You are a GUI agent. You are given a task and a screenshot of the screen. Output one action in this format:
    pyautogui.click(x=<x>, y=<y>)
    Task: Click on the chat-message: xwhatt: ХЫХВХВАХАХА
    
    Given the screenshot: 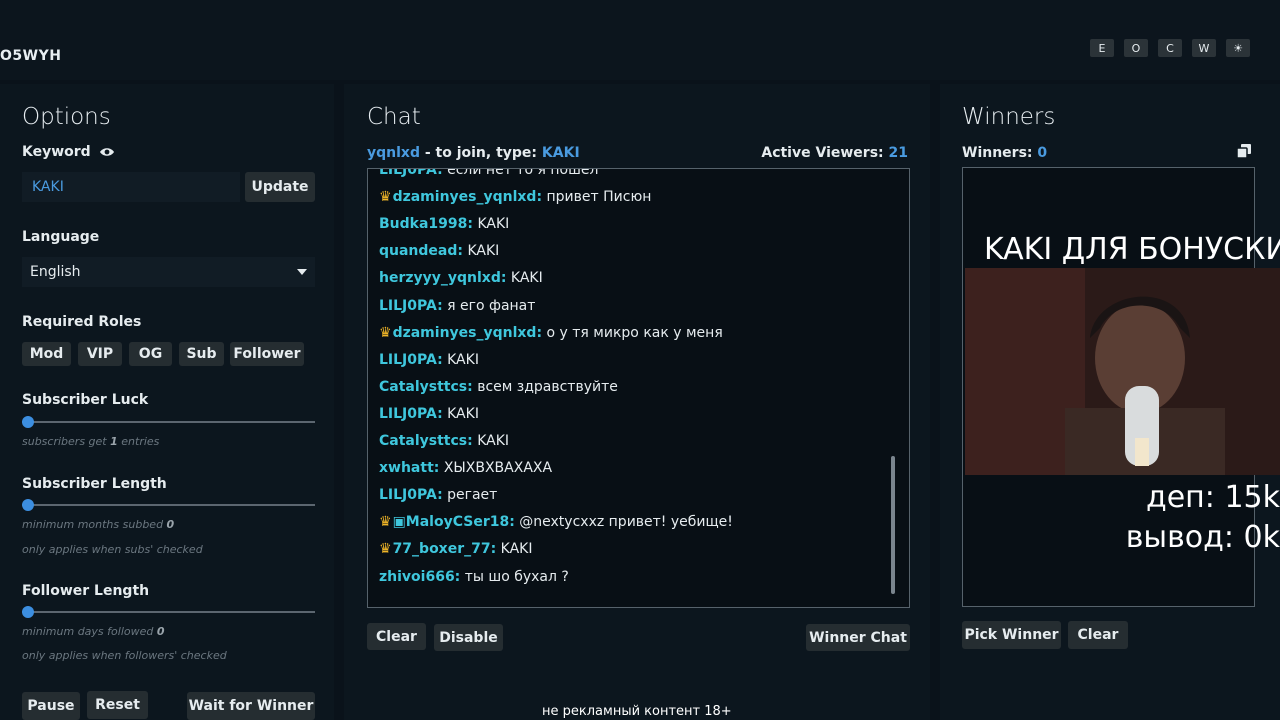 What is the action you would take?
    pyautogui.click(x=465, y=468)
    